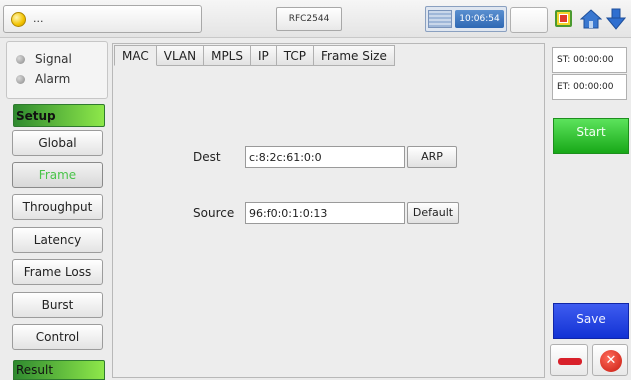 The height and width of the screenshot is (380, 631). What do you see at coordinates (591, 19) in the screenshot?
I see `home-icon` at bounding box center [591, 19].